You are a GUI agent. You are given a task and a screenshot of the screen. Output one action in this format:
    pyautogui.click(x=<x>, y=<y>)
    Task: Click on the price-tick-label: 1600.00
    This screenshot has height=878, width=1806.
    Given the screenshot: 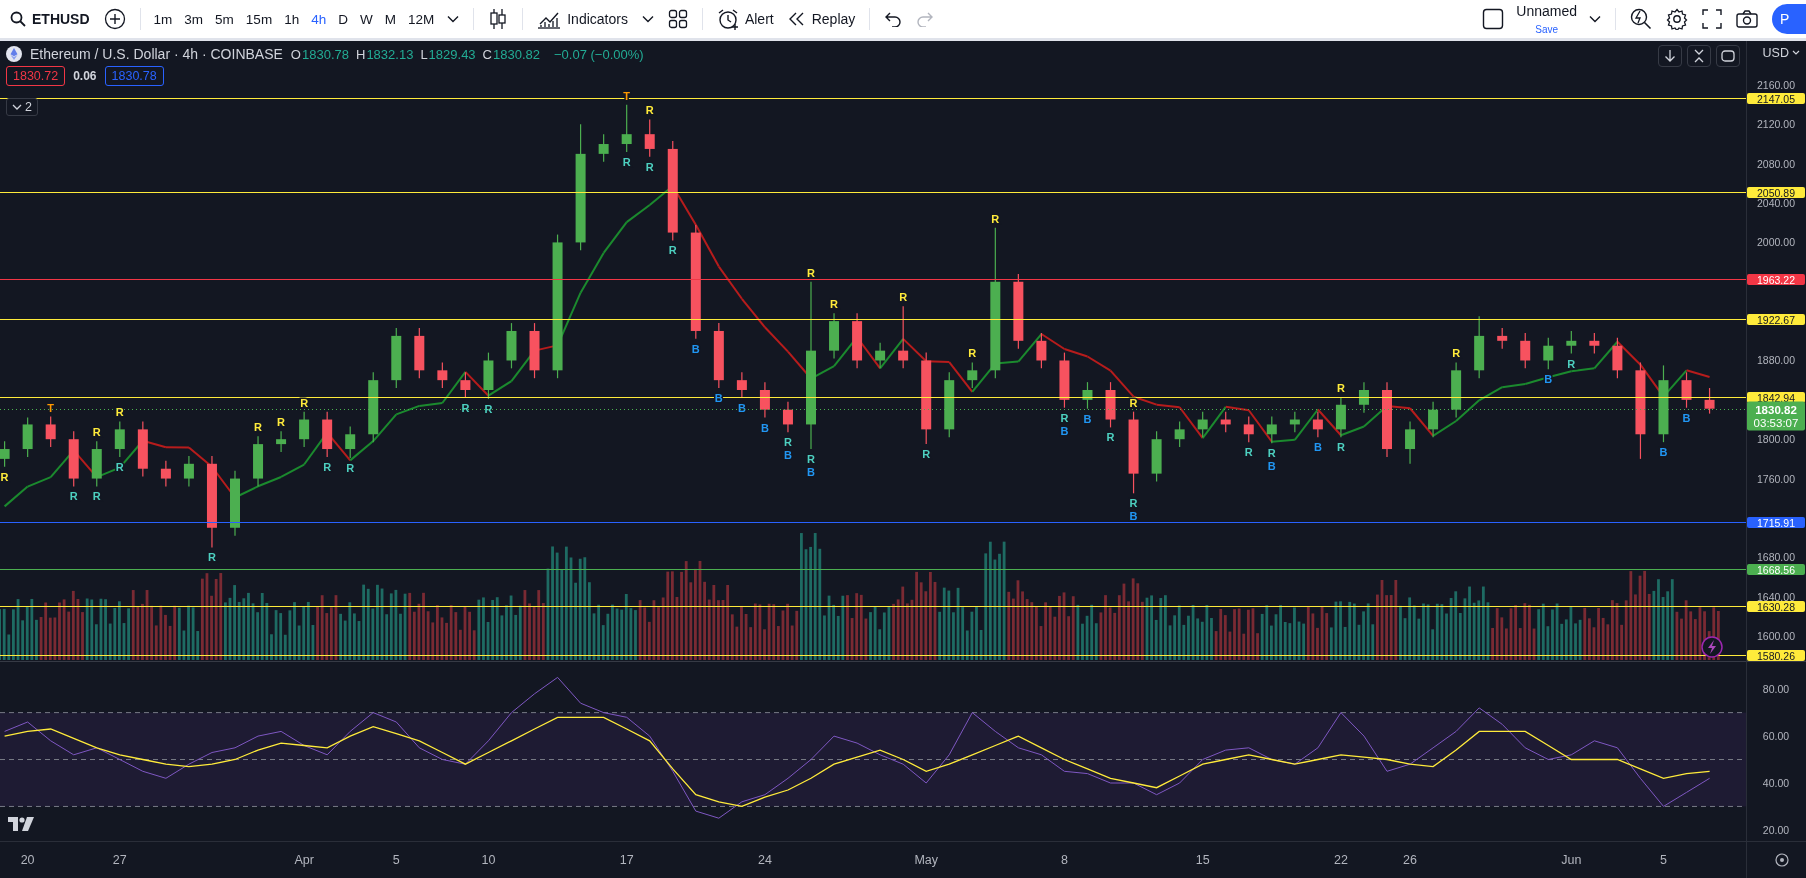 What is the action you would take?
    pyautogui.click(x=1776, y=636)
    